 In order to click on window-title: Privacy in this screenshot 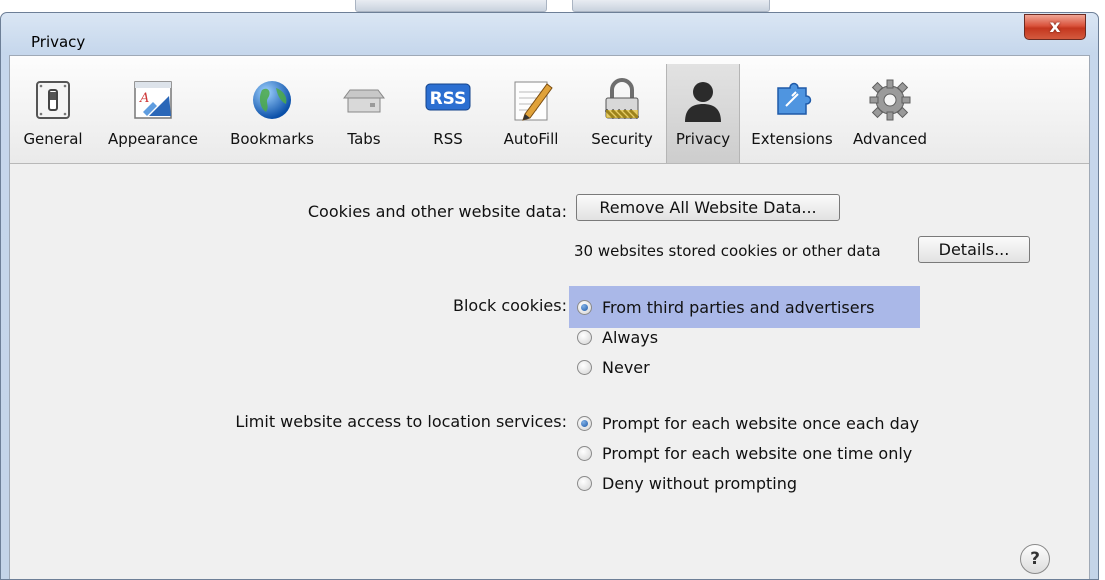, I will do `click(58, 42)`.